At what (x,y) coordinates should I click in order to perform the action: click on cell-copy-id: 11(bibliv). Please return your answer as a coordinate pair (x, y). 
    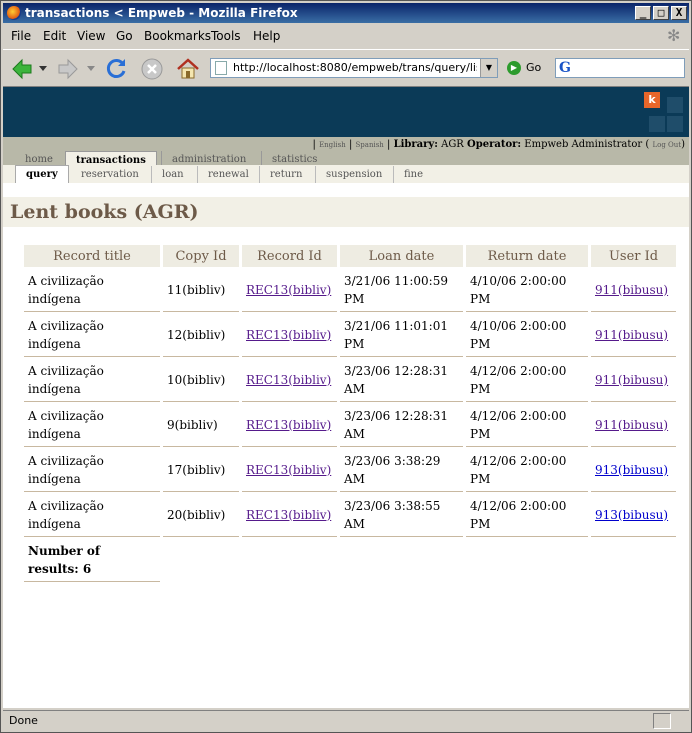
    Looking at the image, I should click on (201, 290).